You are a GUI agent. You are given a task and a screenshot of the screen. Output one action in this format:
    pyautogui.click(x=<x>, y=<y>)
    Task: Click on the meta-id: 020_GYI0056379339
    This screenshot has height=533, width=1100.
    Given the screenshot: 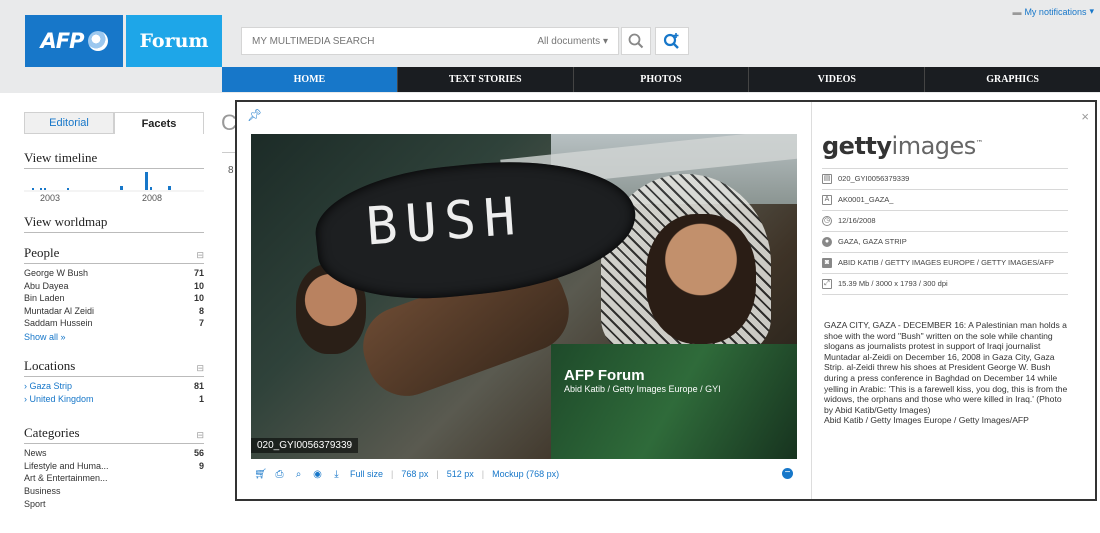 What is the action you would take?
    pyautogui.click(x=874, y=178)
    